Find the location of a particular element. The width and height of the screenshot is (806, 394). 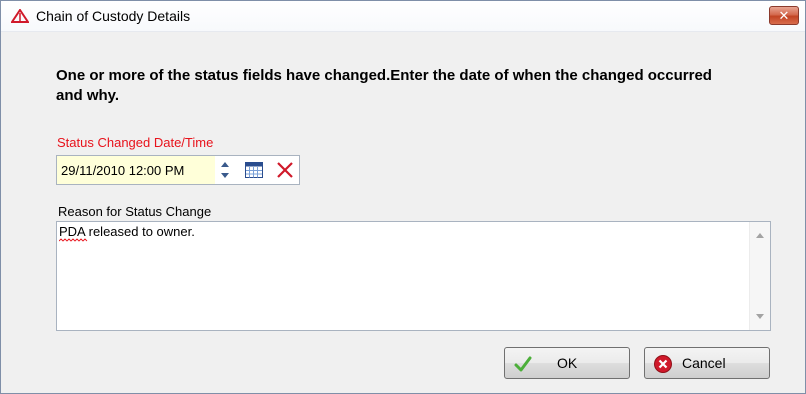

close-button: ✕ is located at coordinates (784, 15).